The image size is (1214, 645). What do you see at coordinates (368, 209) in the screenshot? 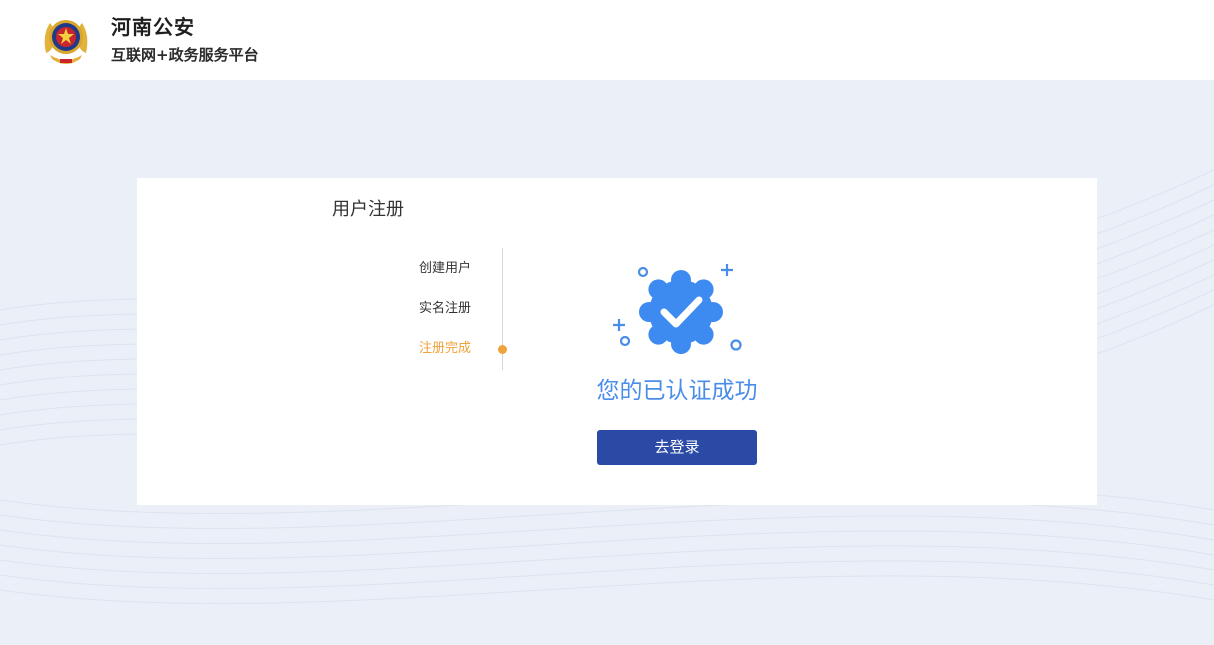
I see `page-title: 用户注册` at bounding box center [368, 209].